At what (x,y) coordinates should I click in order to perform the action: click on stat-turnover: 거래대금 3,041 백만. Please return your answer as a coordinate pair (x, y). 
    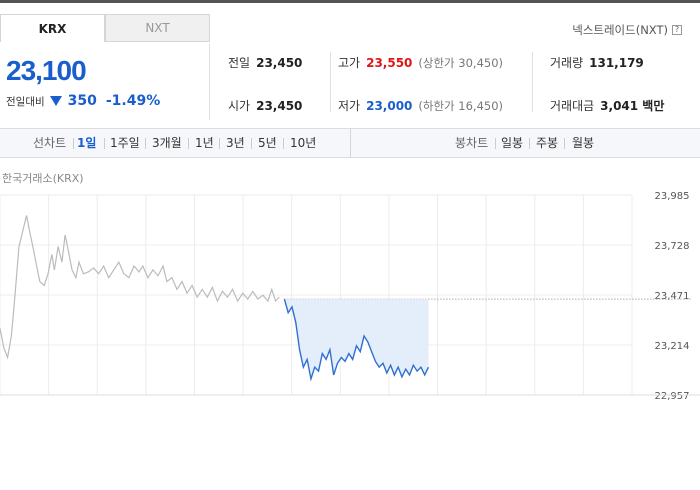
    Looking at the image, I should click on (607, 105).